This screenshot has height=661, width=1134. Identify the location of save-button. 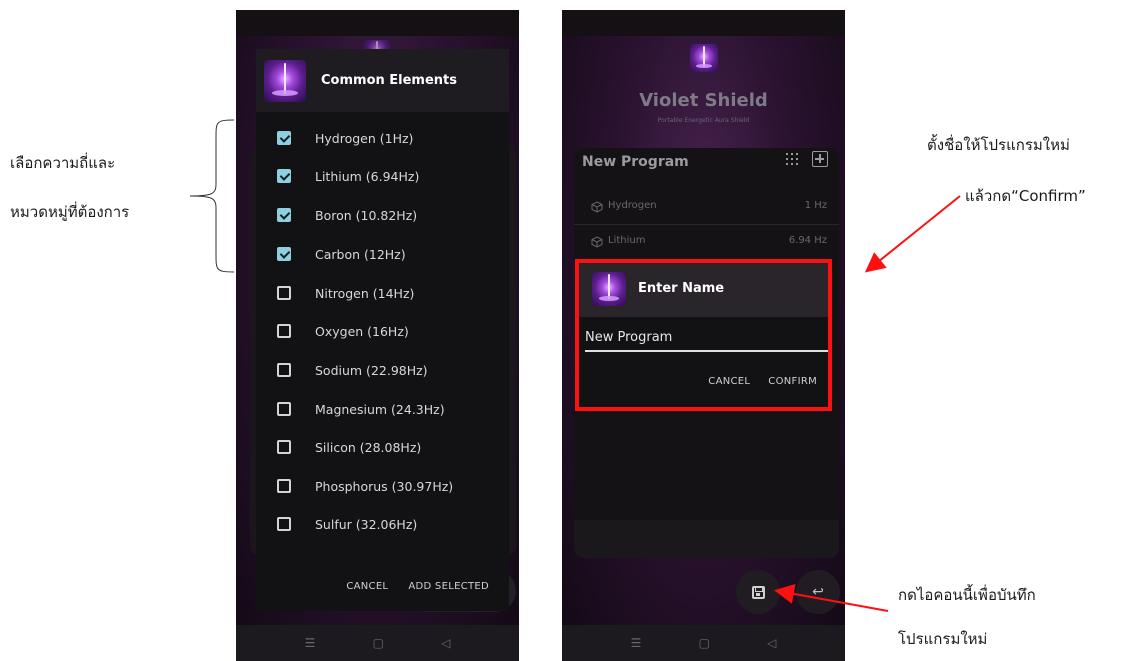
(758, 592).